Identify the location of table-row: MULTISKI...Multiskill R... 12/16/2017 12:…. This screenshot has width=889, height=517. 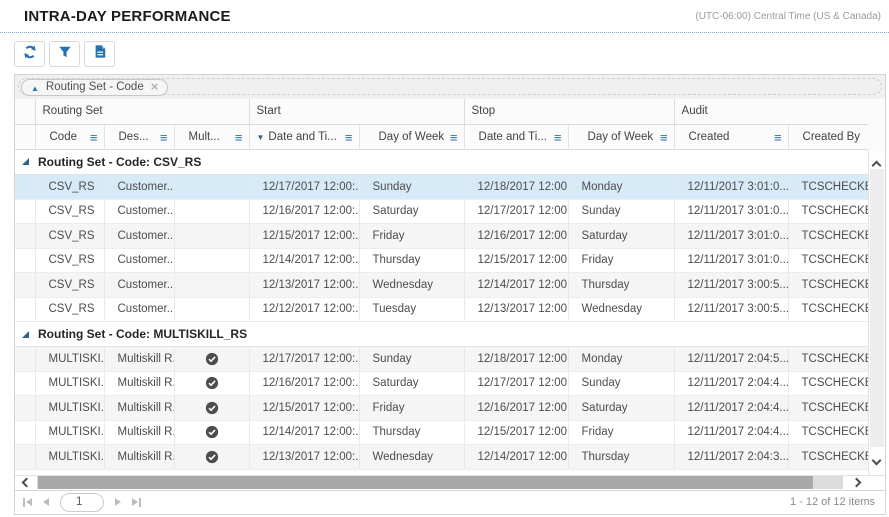
(441, 383).